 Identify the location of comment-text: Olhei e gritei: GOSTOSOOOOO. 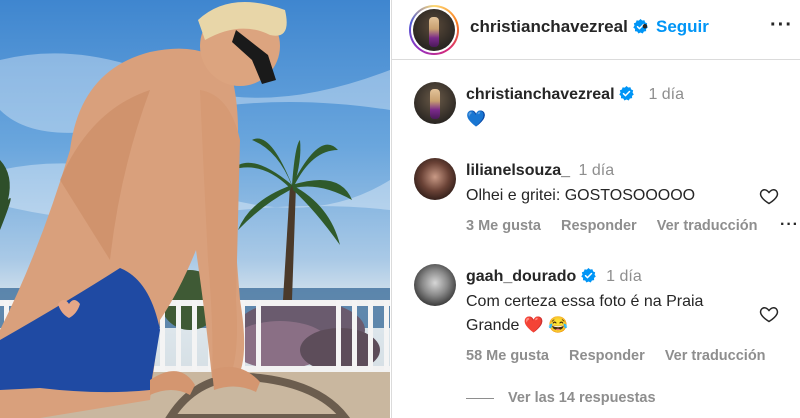
(581, 195).